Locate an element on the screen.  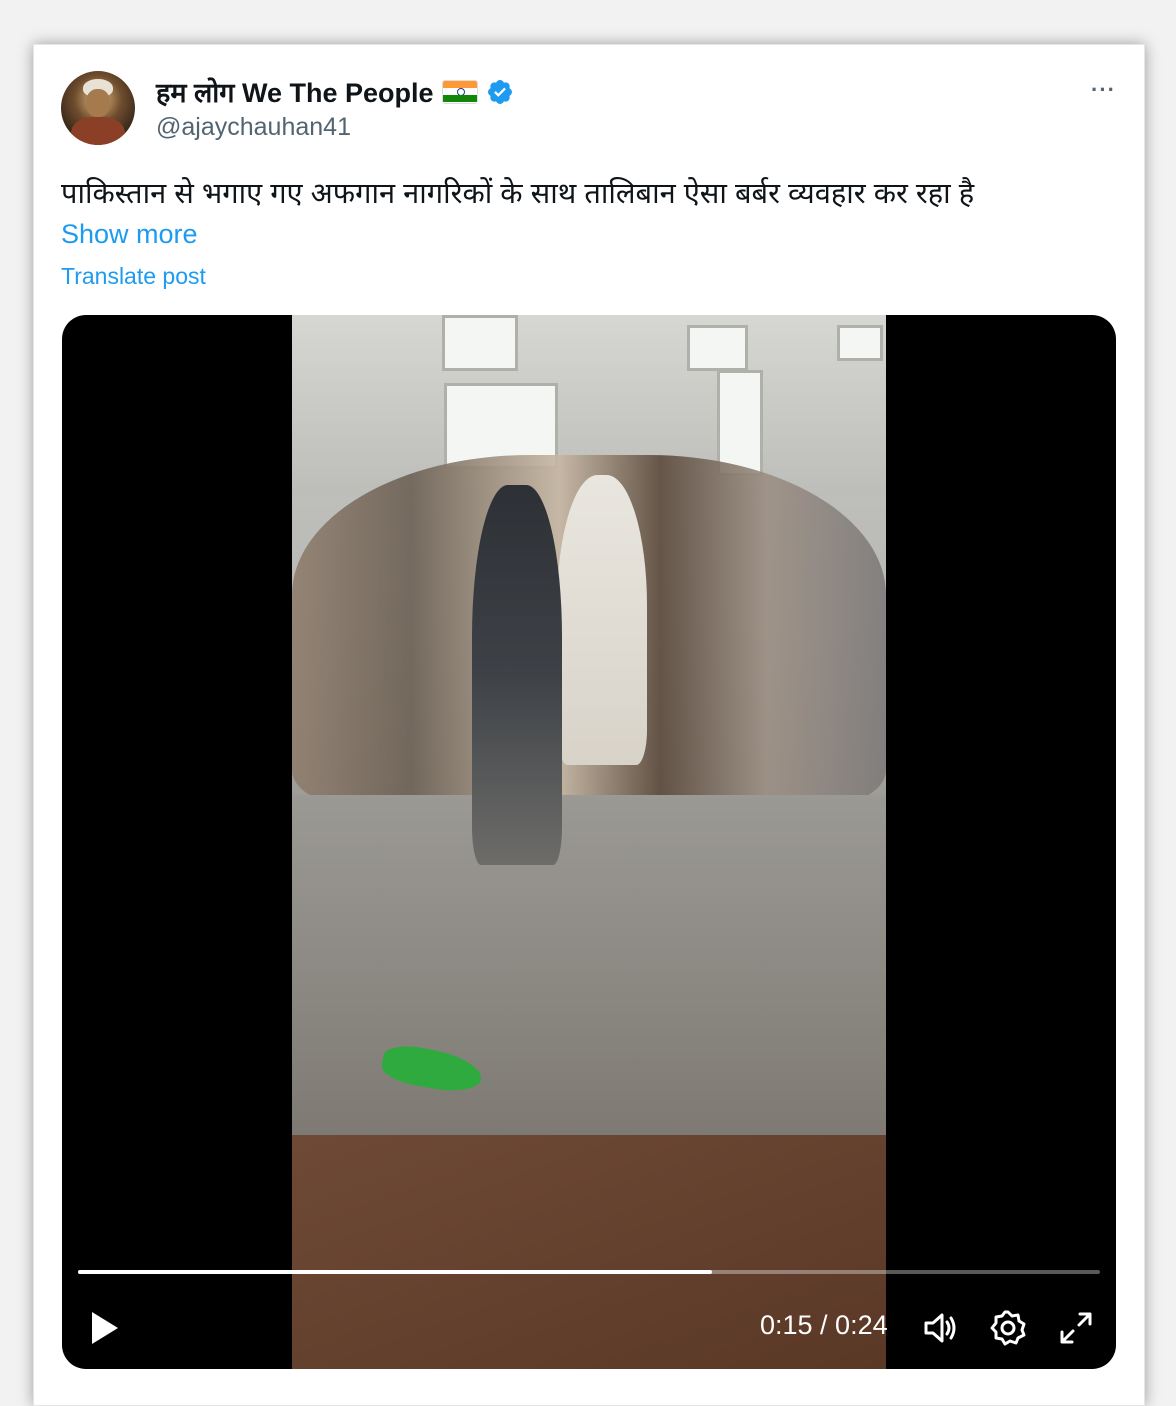
translate-post-link: Translate post is located at coordinates (133, 276).